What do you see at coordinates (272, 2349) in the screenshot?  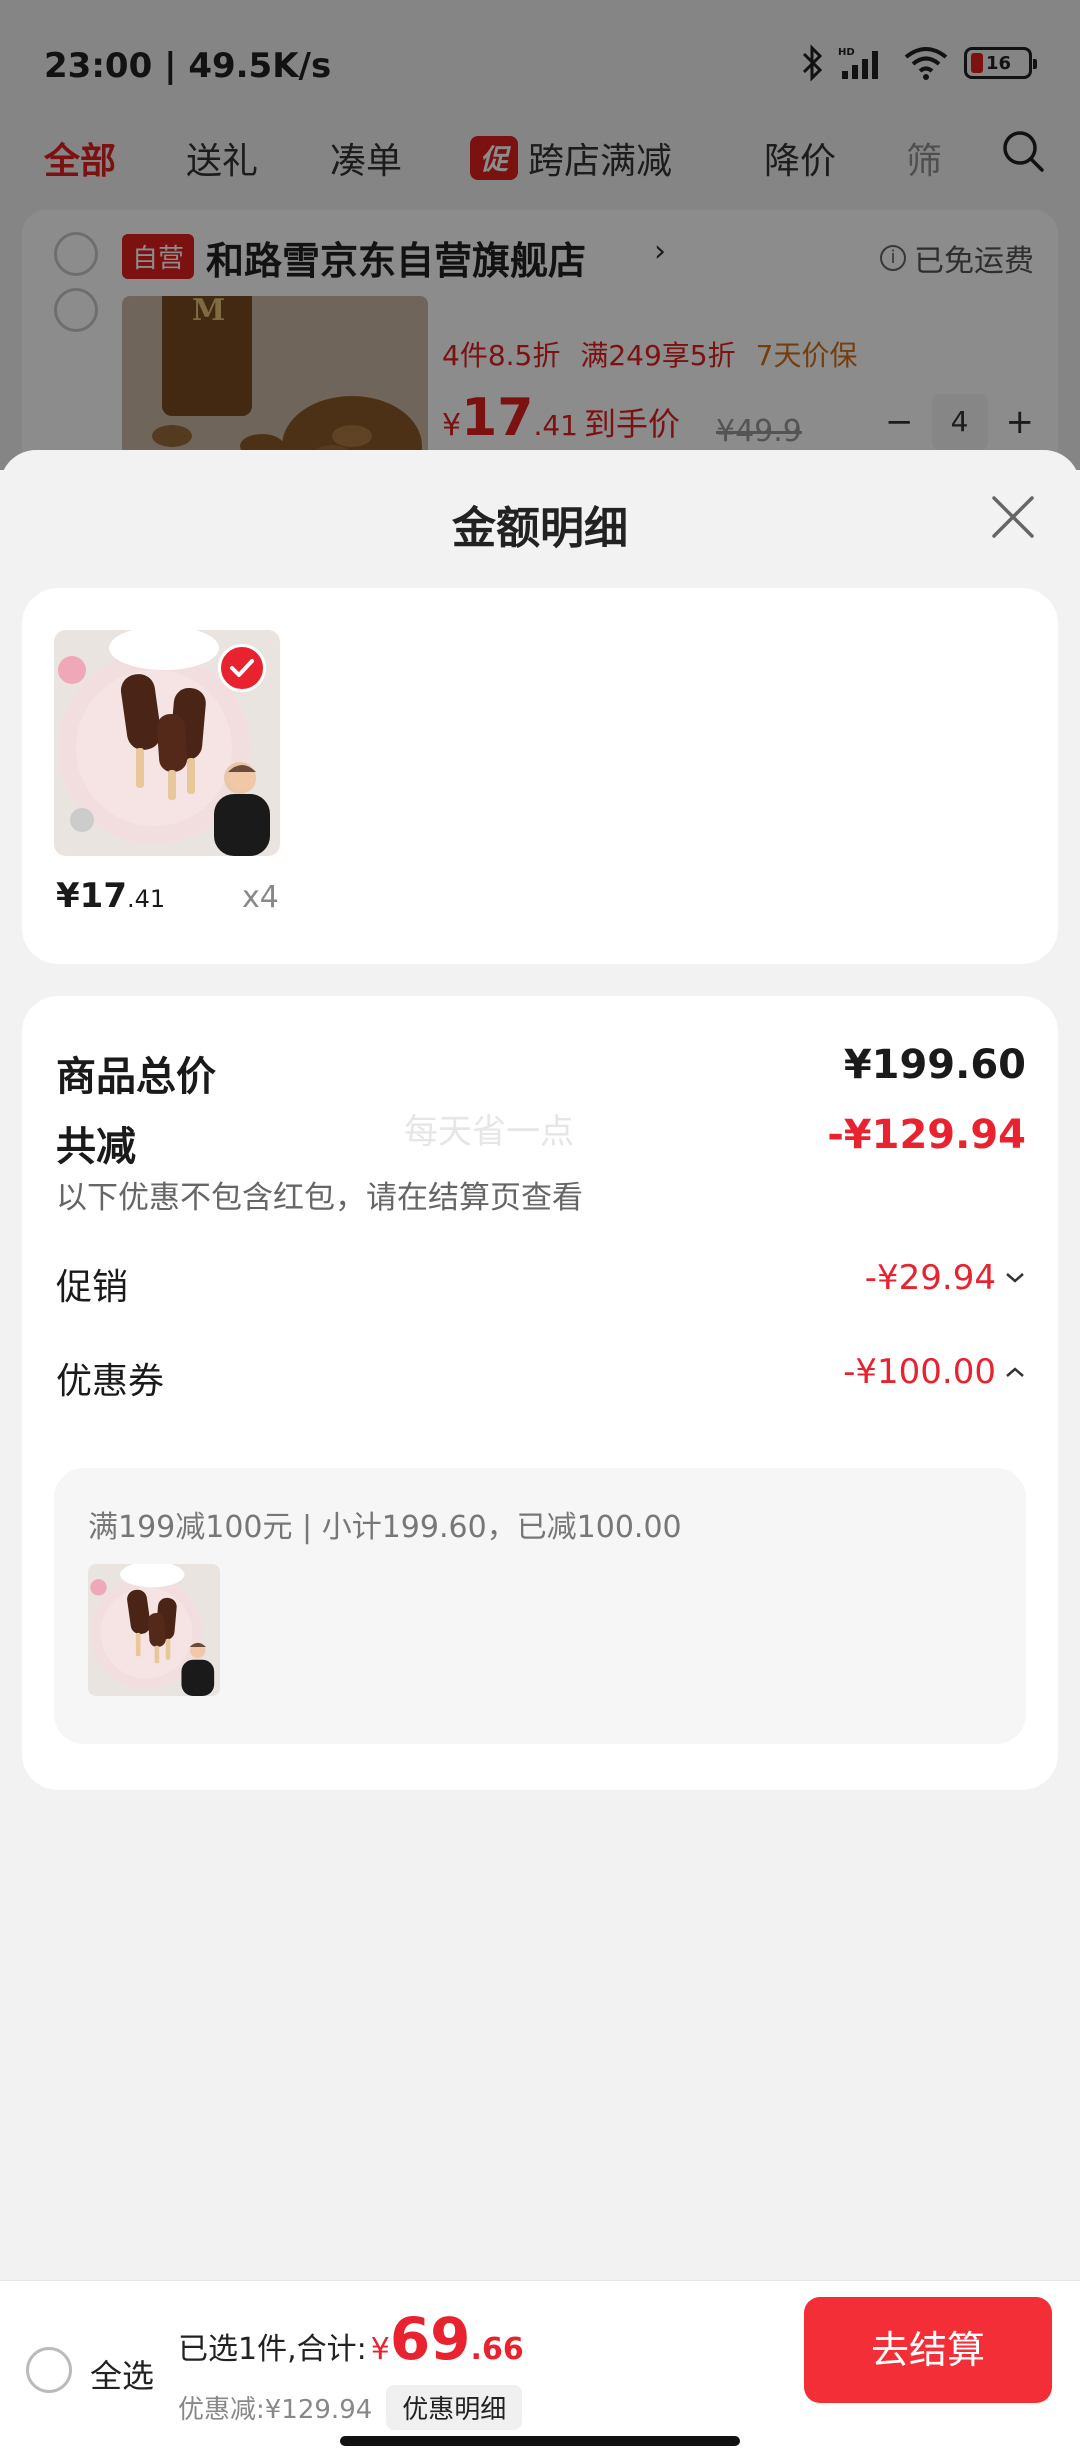 I see `selected-count-label: 已选1件,合计:` at bounding box center [272, 2349].